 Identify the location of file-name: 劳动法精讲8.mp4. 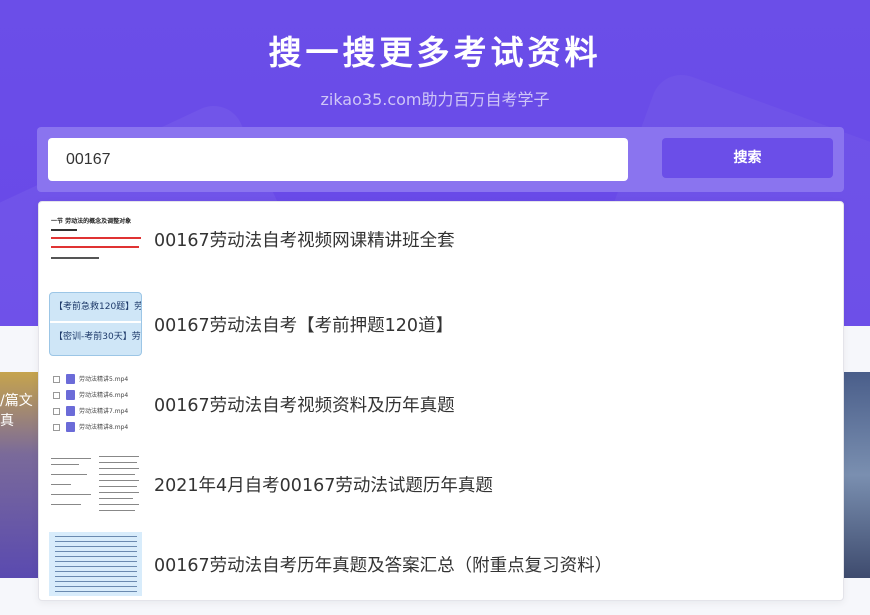
(104, 427).